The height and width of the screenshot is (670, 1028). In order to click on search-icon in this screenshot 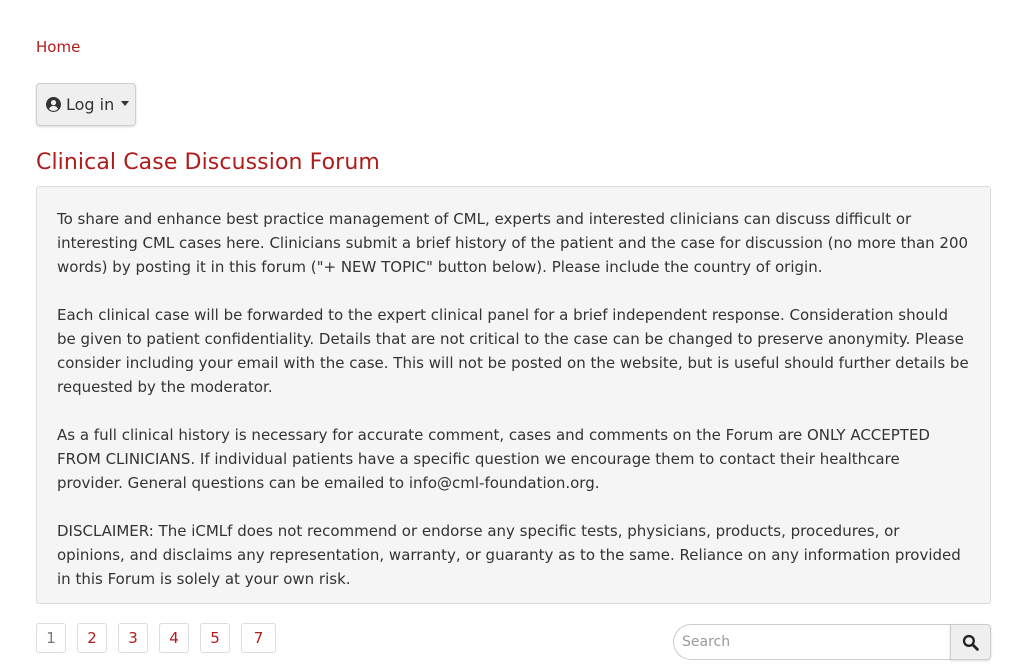, I will do `click(970, 642)`.